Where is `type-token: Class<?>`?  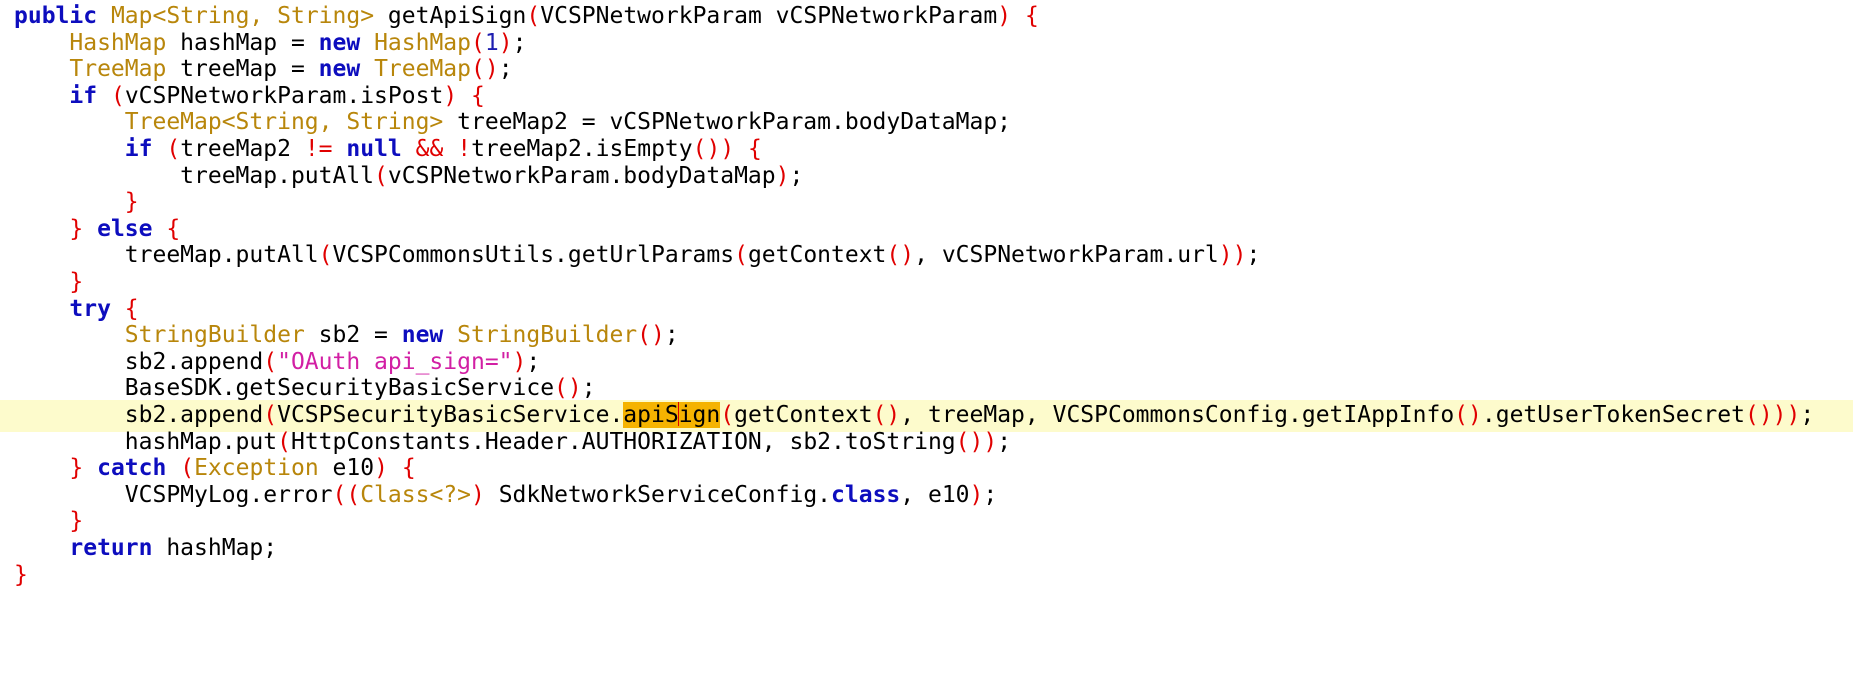
type-token: Class<?> is located at coordinates (415, 494).